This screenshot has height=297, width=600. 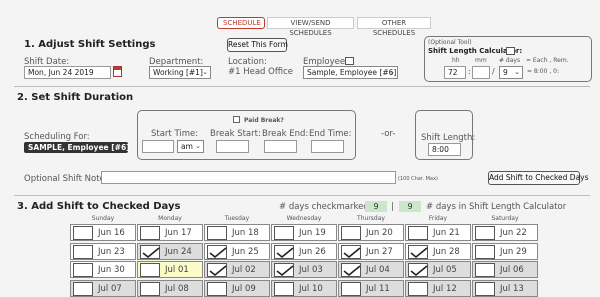 I want to click on days-in-calculator-label: # days in Shift Length Calculator, so click(x=496, y=207).